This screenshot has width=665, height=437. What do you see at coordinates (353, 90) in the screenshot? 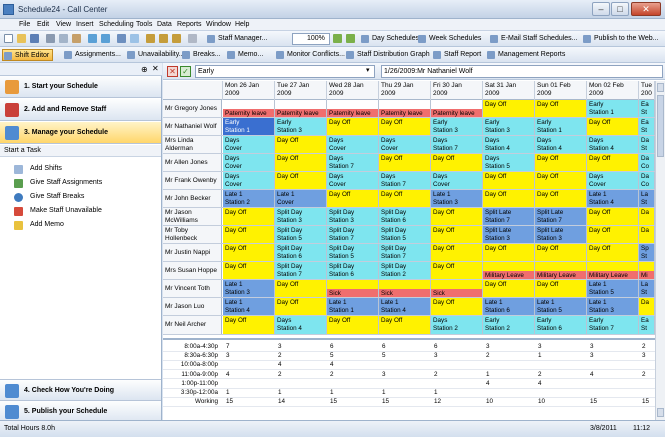
I see `day-column-header: Wed 28 Jan 2009` at bounding box center [353, 90].